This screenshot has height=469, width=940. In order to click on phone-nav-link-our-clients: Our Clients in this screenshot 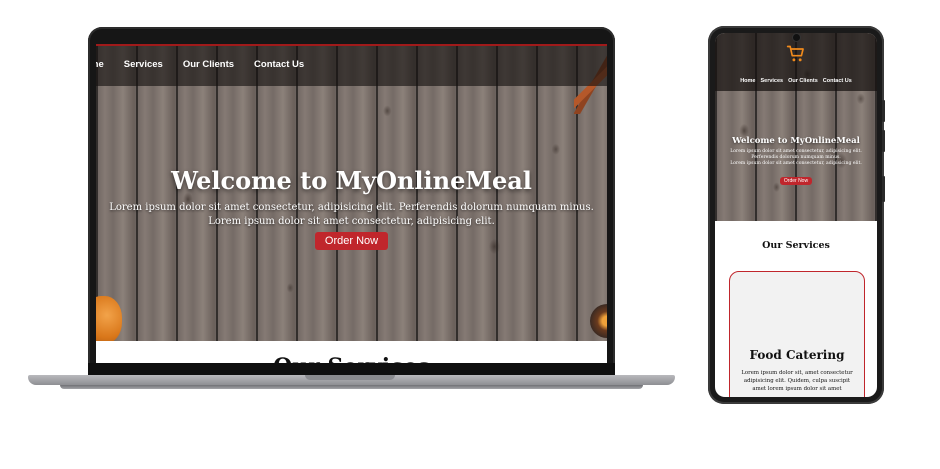, I will do `click(803, 81)`.